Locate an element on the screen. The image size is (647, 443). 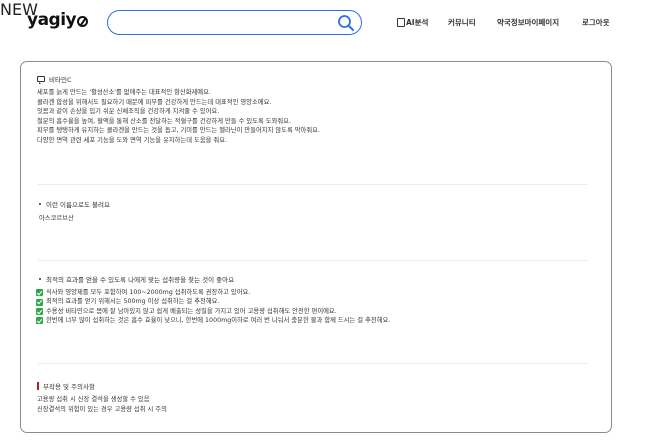
warning-bar-icon is located at coordinates (38, 385).